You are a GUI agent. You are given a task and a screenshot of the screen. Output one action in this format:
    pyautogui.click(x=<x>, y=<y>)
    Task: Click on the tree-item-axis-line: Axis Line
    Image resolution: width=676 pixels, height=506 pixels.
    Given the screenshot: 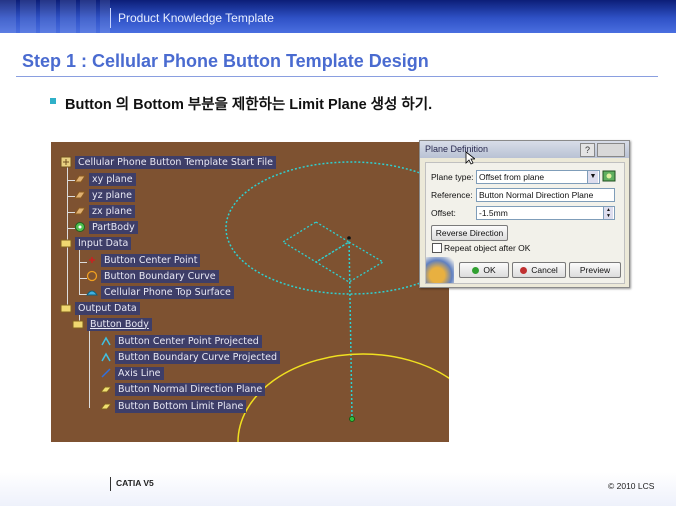 What is the action you would take?
    pyautogui.click(x=131, y=373)
    